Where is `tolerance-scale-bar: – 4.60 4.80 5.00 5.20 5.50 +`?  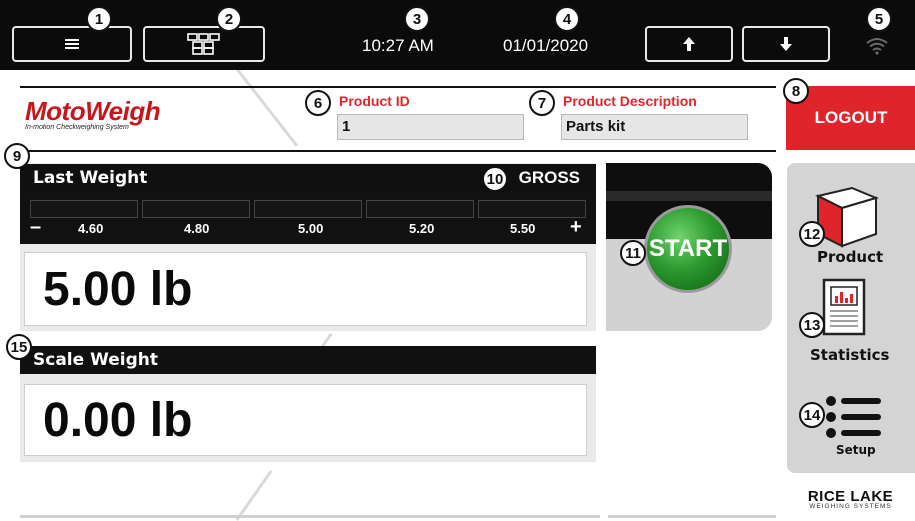 tolerance-scale-bar: – 4.60 4.80 5.00 5.20 5.50 + is located at coordinates (308, 218).